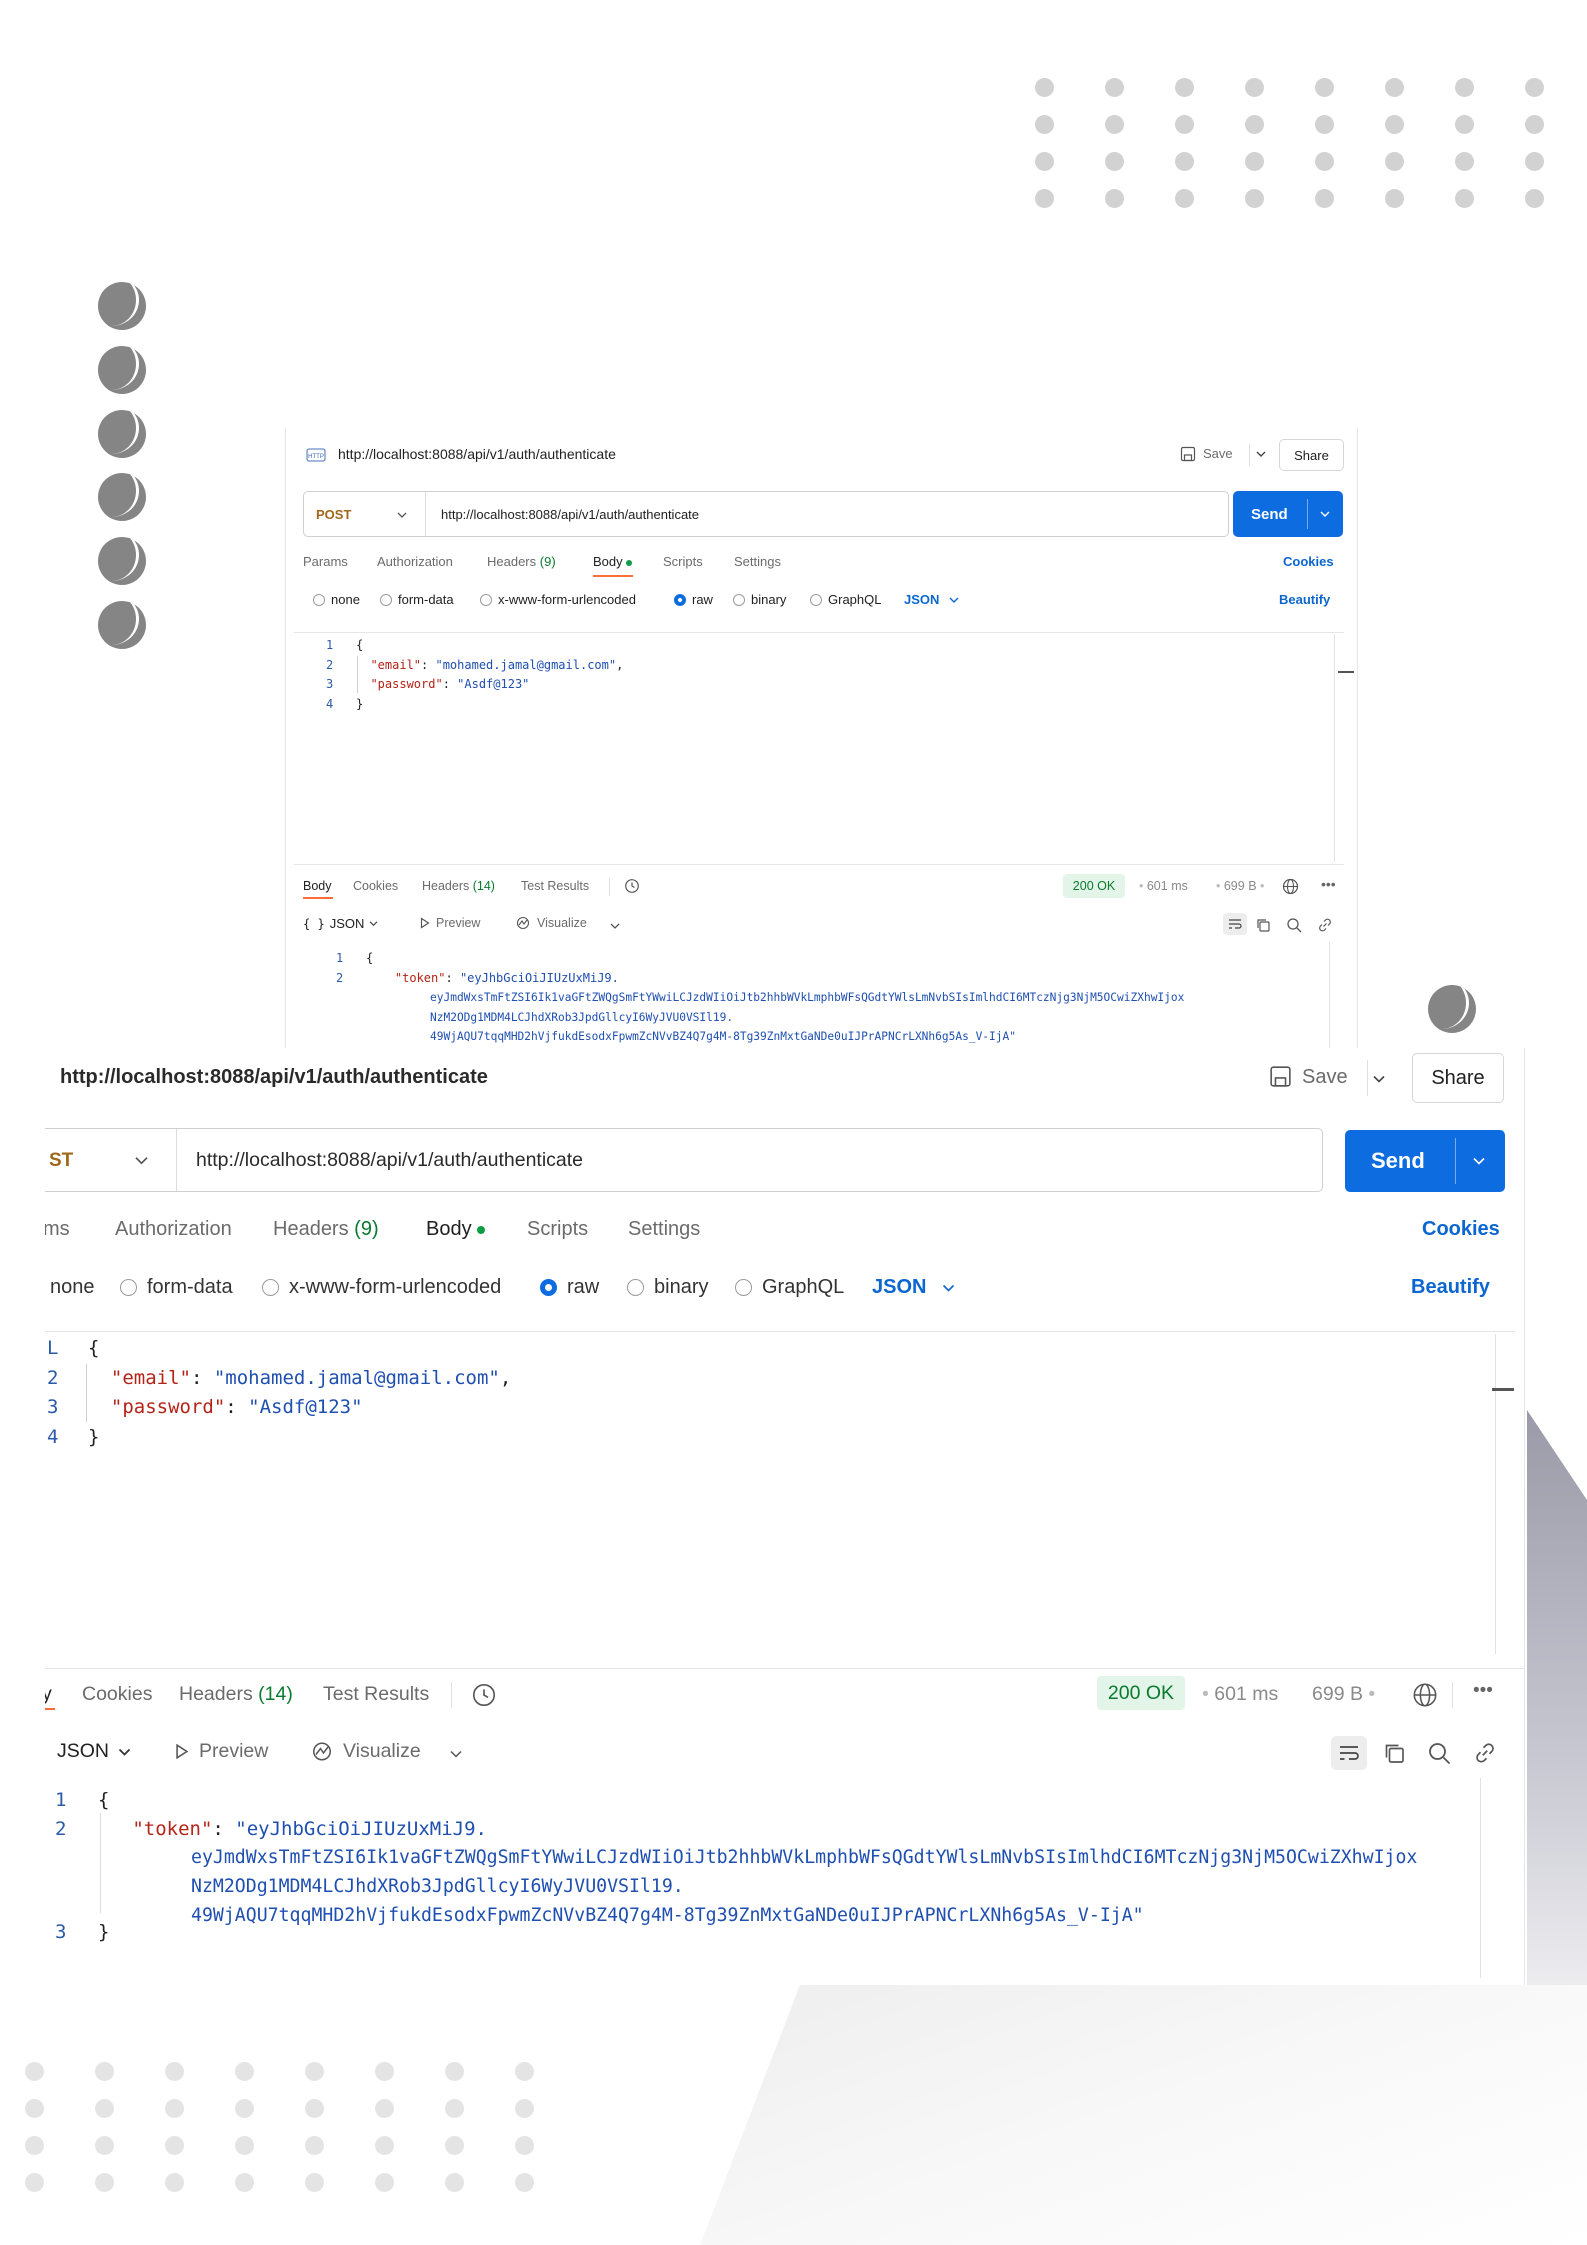  I want to click on send-button: Send, so click(1288, 514).